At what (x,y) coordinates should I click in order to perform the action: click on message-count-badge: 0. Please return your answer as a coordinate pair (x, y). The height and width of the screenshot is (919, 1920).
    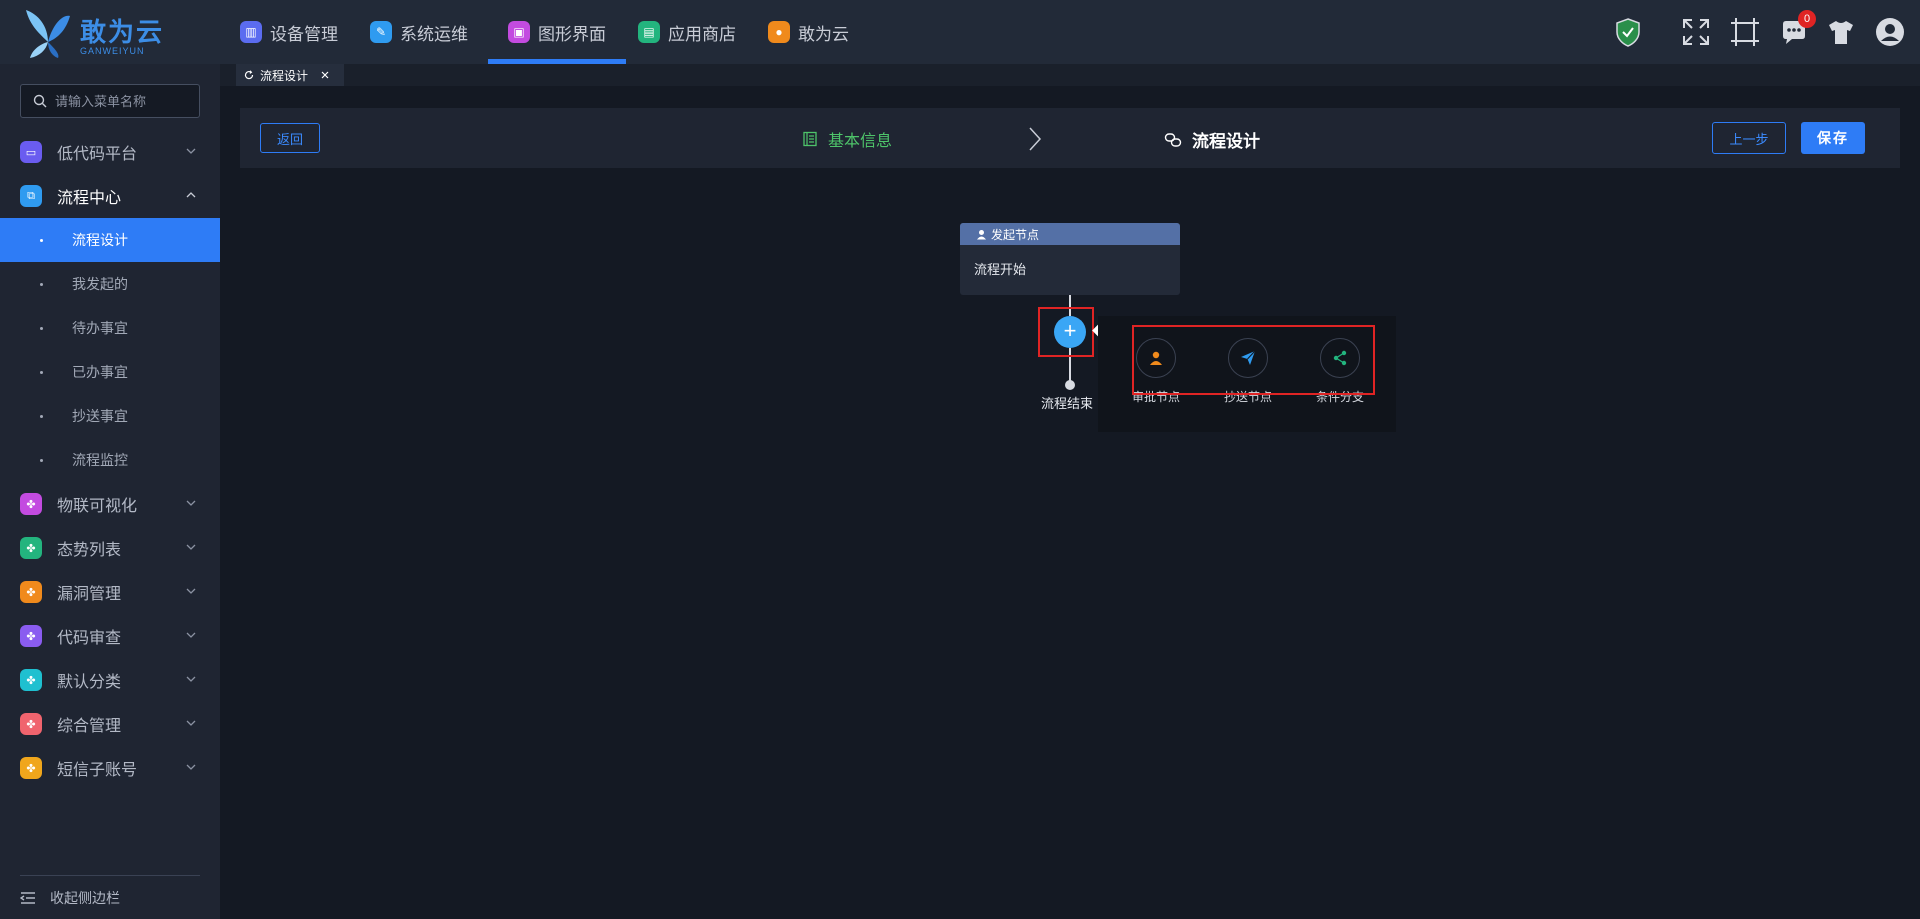
    Looking at the image, I should click on (1807, 19).